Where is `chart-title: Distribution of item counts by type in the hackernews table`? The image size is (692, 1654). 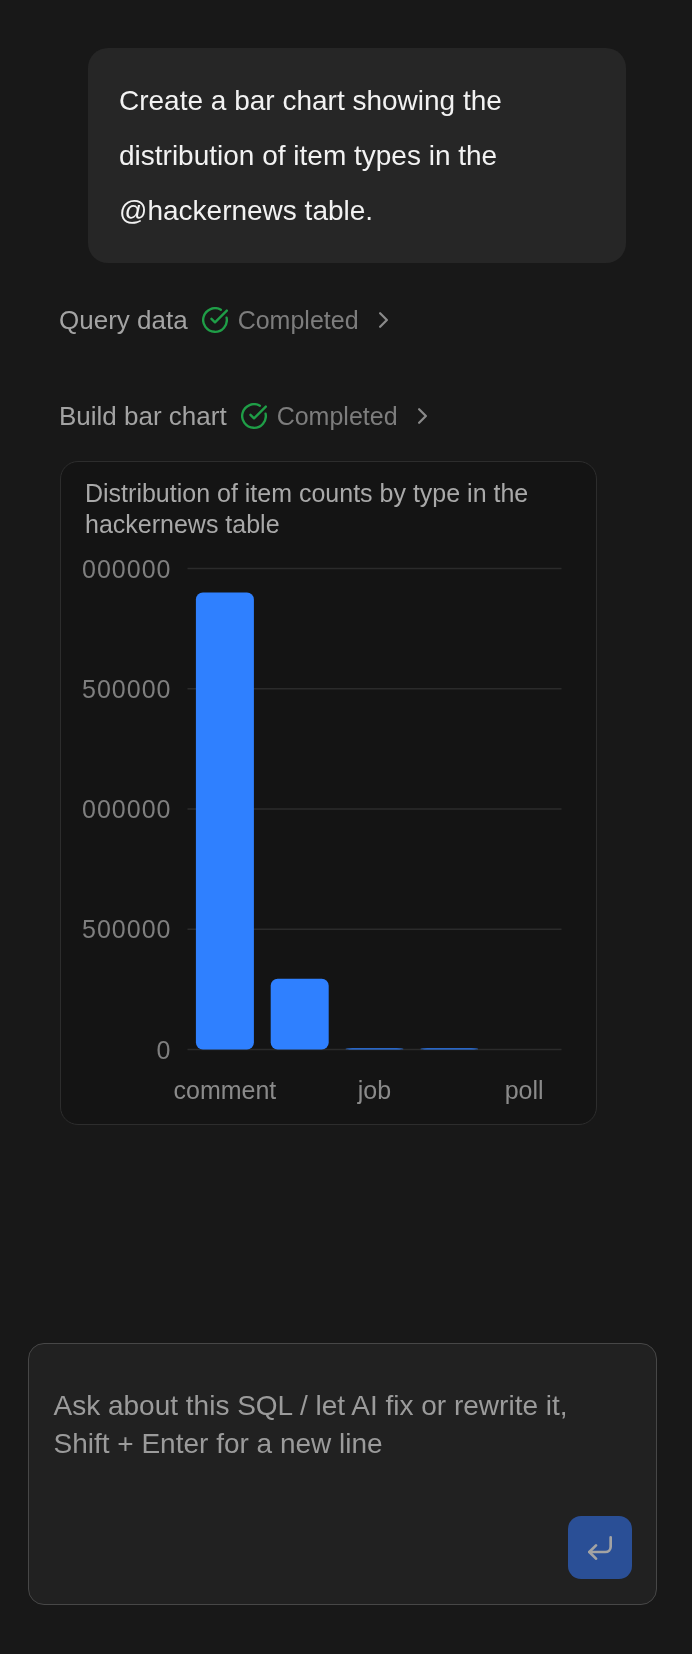 chart-title: Distribution of item counts by type in the hackernews table is located at coordinates (307, 509).